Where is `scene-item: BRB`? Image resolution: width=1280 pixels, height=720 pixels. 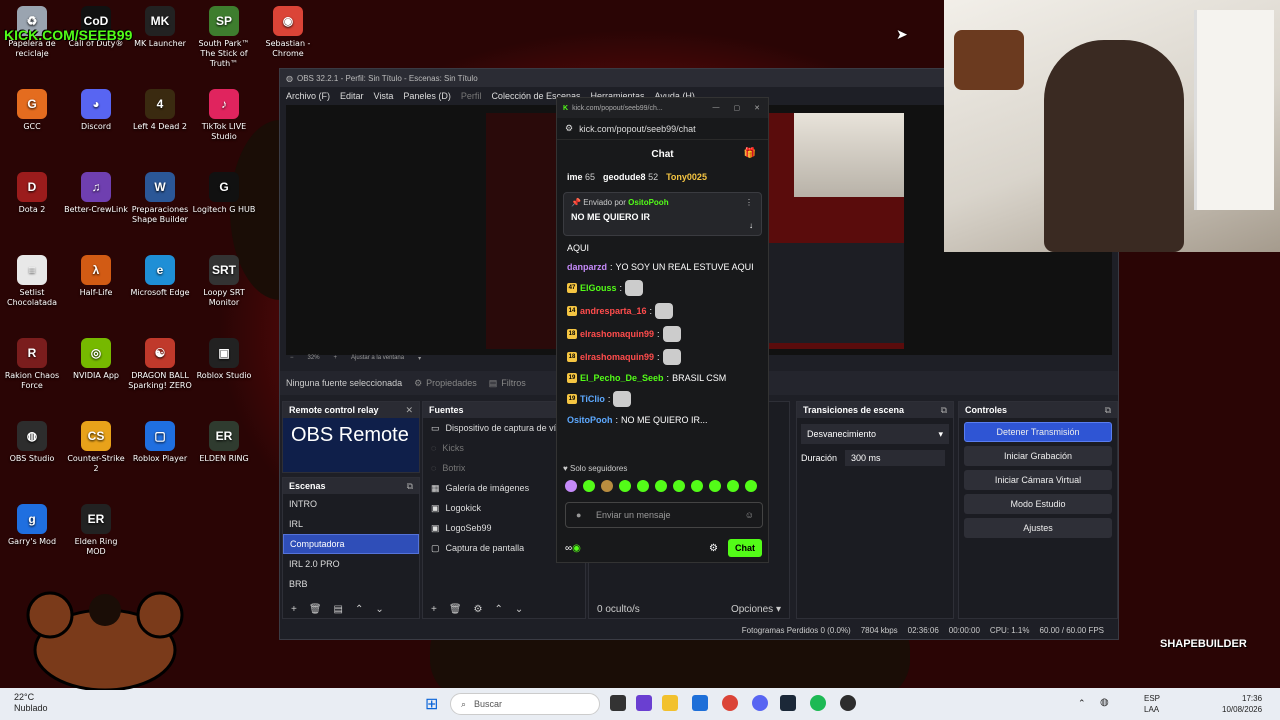 scene-item: BRB is located at coordinates (351, 584).